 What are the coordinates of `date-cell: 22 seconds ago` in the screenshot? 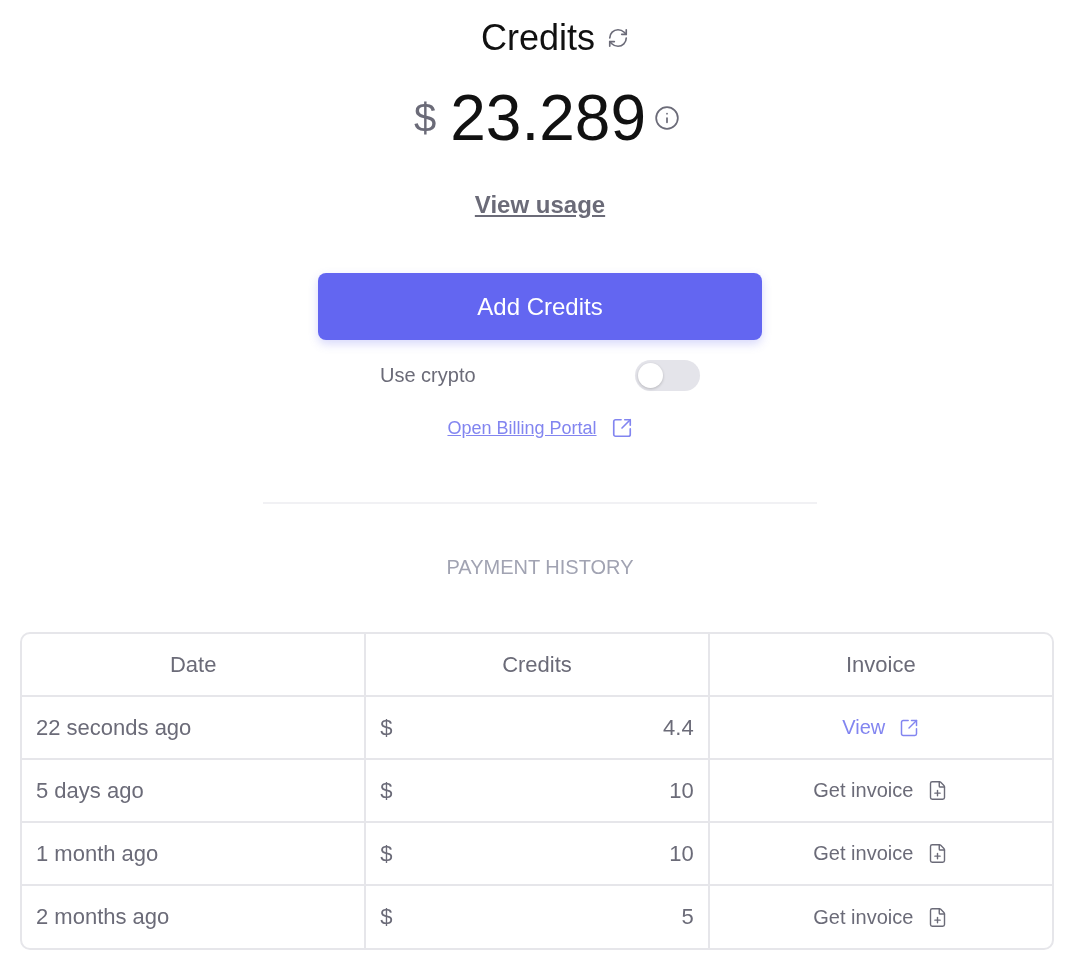 It's located at (194, 727).